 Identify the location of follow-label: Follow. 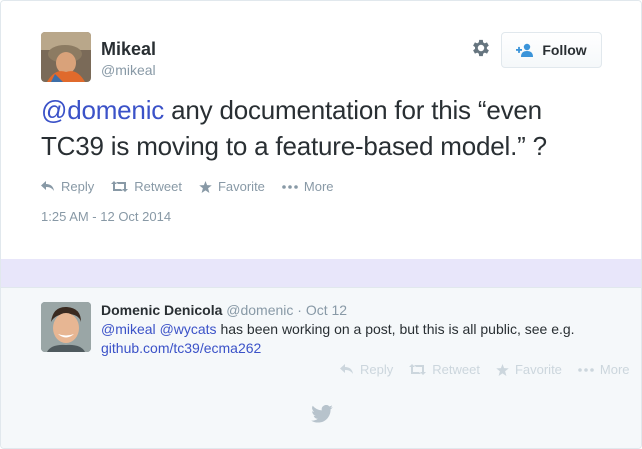
(564, 50).